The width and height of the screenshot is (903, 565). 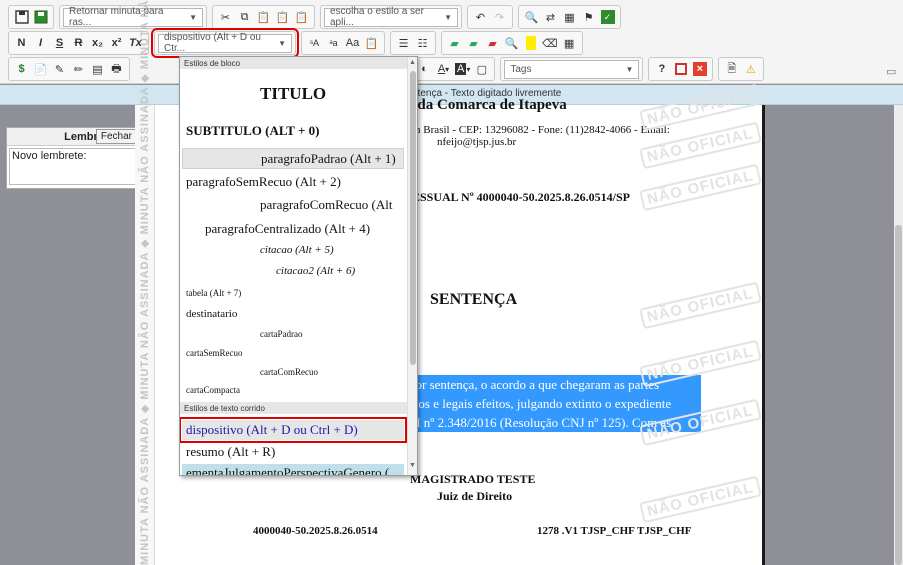 What do you see at coordinates (294, 408) in the screenshot?
I see `inline-styles-header: Estilos de texto corrido` at bounding box center [294, 408].